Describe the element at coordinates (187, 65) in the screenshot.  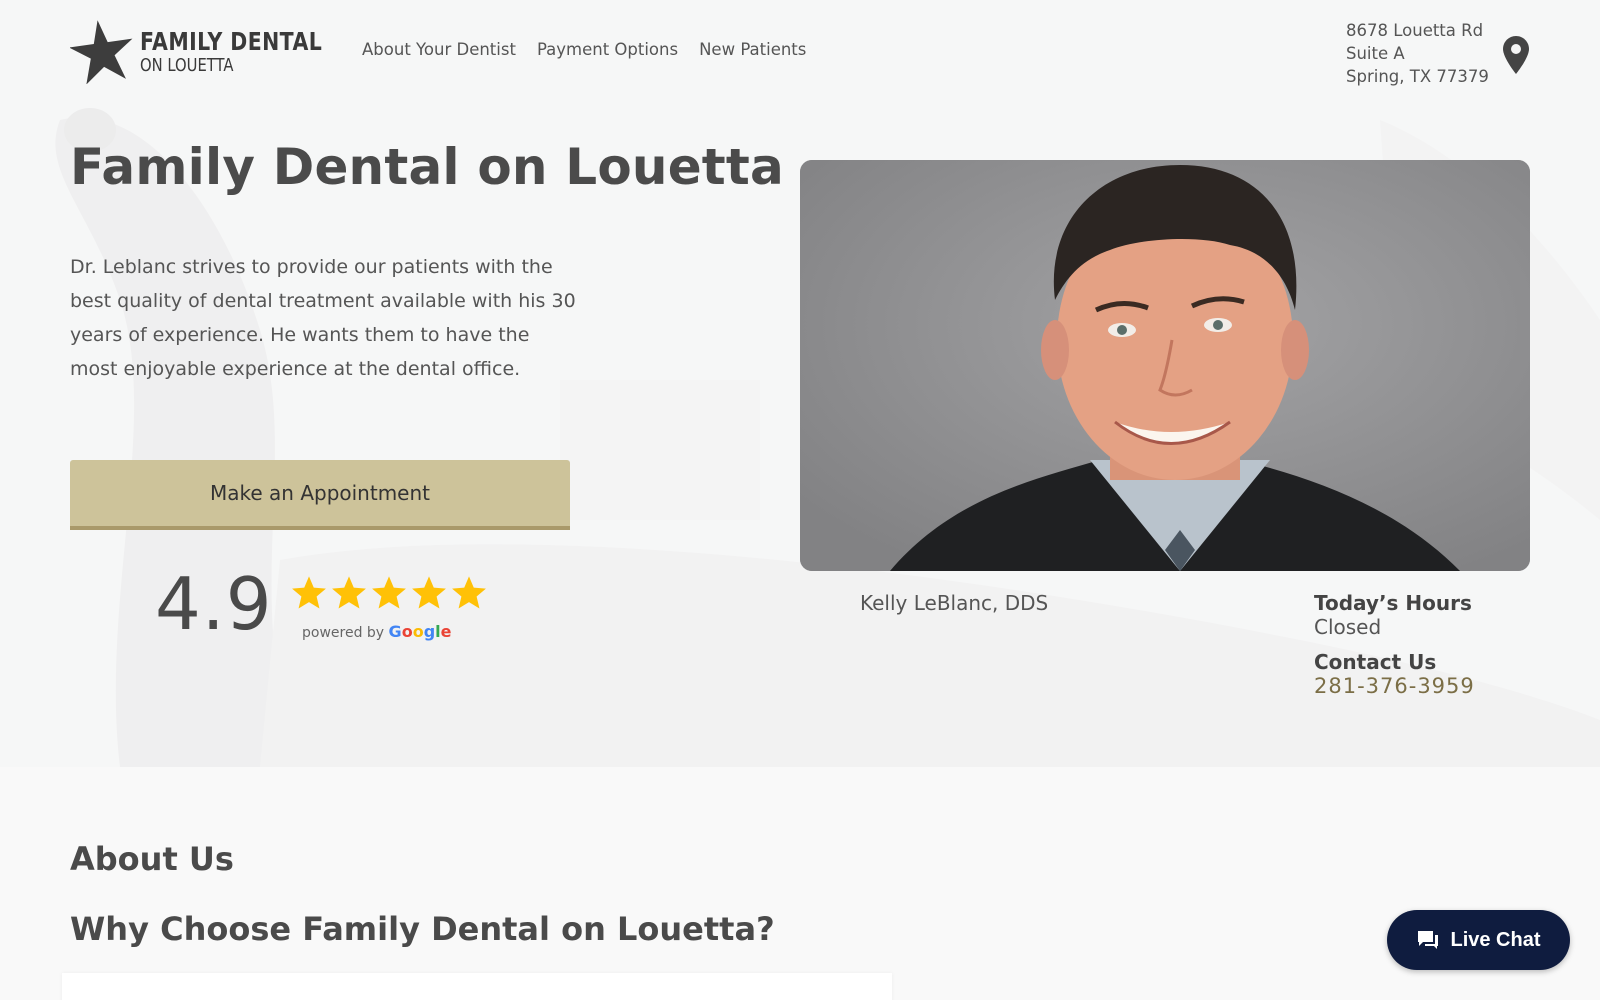
I see `logo-line-2: ON LOUETTA` at that location.